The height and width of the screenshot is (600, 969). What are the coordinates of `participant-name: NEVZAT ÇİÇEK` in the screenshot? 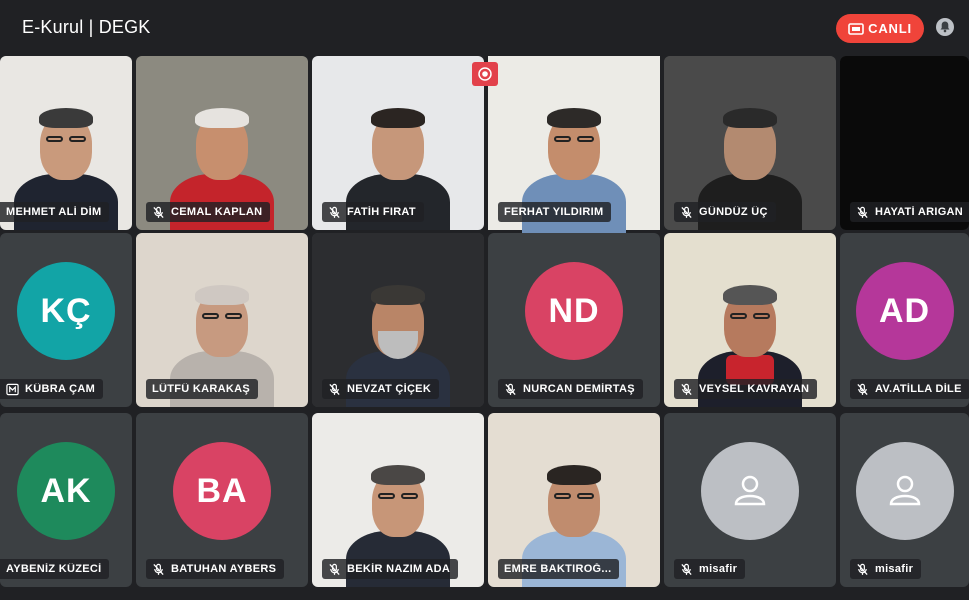 It's located at (389, 389).